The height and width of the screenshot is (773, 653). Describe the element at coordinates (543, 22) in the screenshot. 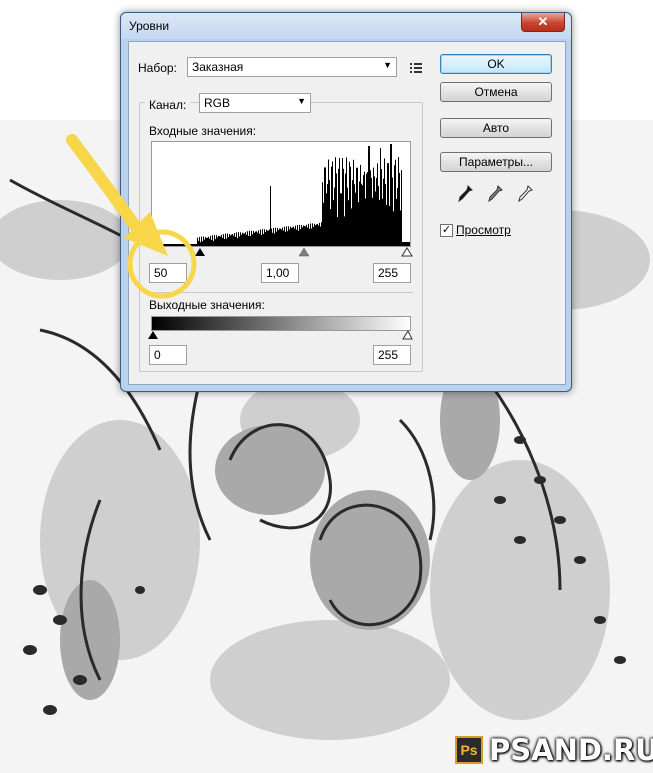

I see `close-button: ✕` at that location.